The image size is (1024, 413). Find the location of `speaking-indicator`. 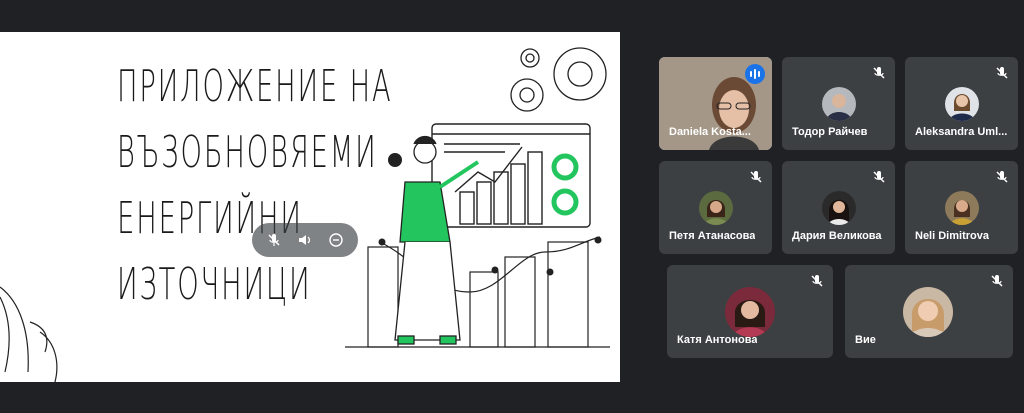

speaking-indicator is located at coordinates (755, 74).